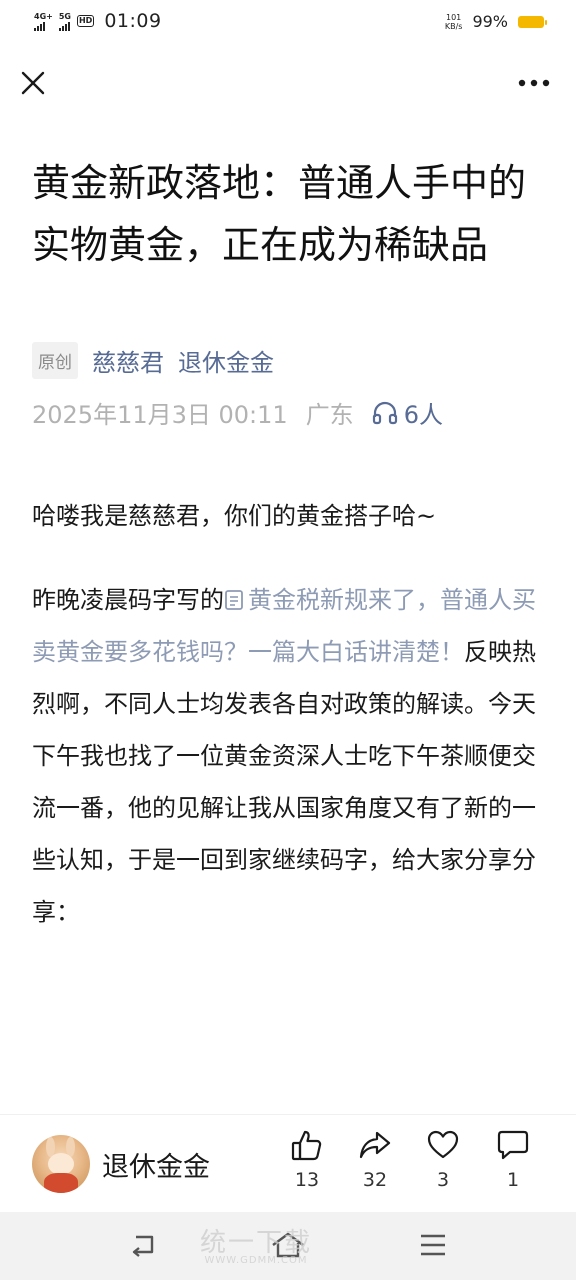 The width and height of the screenshot is (576, 1280). What do you see at coordinates (160, 415) in the screenshot?
I see `publish-date: 2025年11月3日 00:11` at bounding box center [160, 415].